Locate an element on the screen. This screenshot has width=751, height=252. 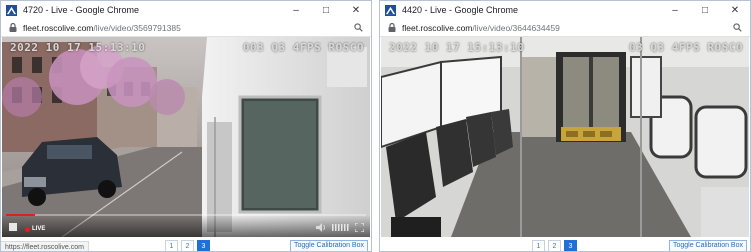
window-title: 4720 - Live - Google Chrome is located at coordinates (81, 10).